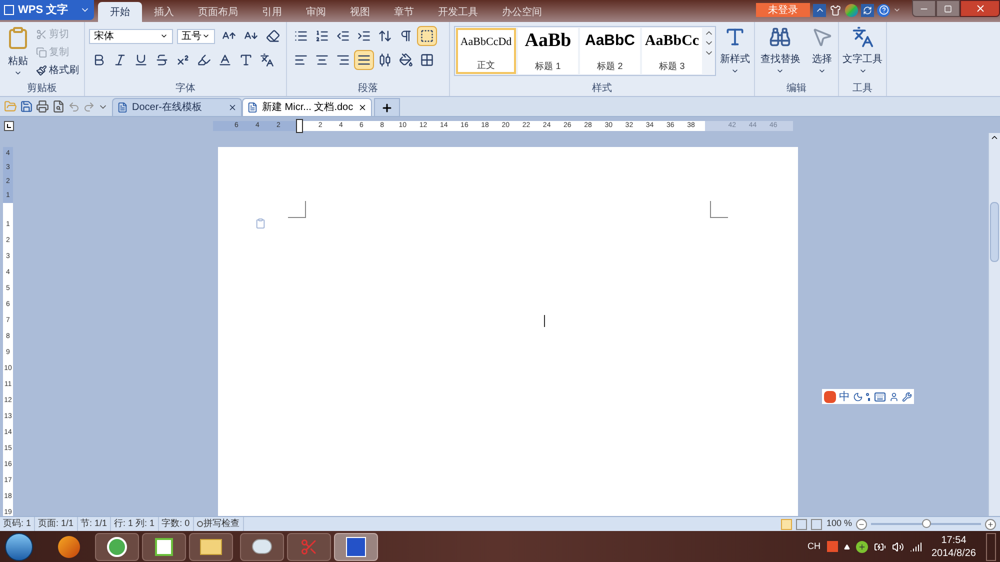 This screenshot has width=1000, height=562. I want to click on app-logo-icon, so click(9, 10).